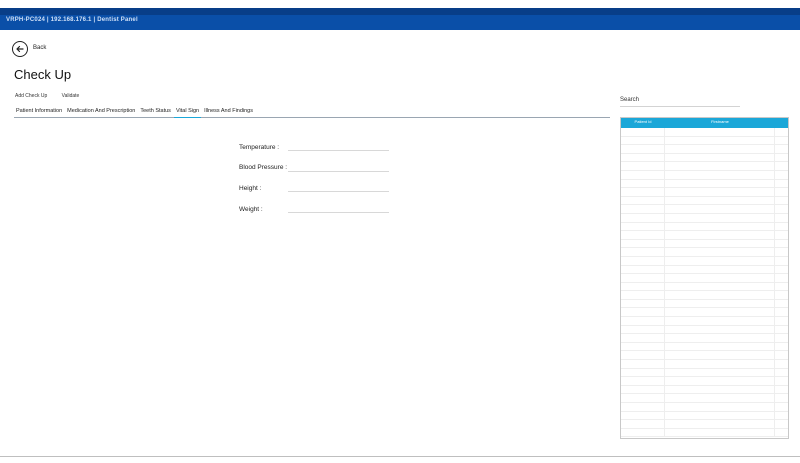 Image resolution: width=800 pixels, height=463 pixels. What do you see at coordinates (101, 113) in the screenshot?
I see `tab-medication-and-prescription: Medication And Prescription` at bounding box center [101, 113].